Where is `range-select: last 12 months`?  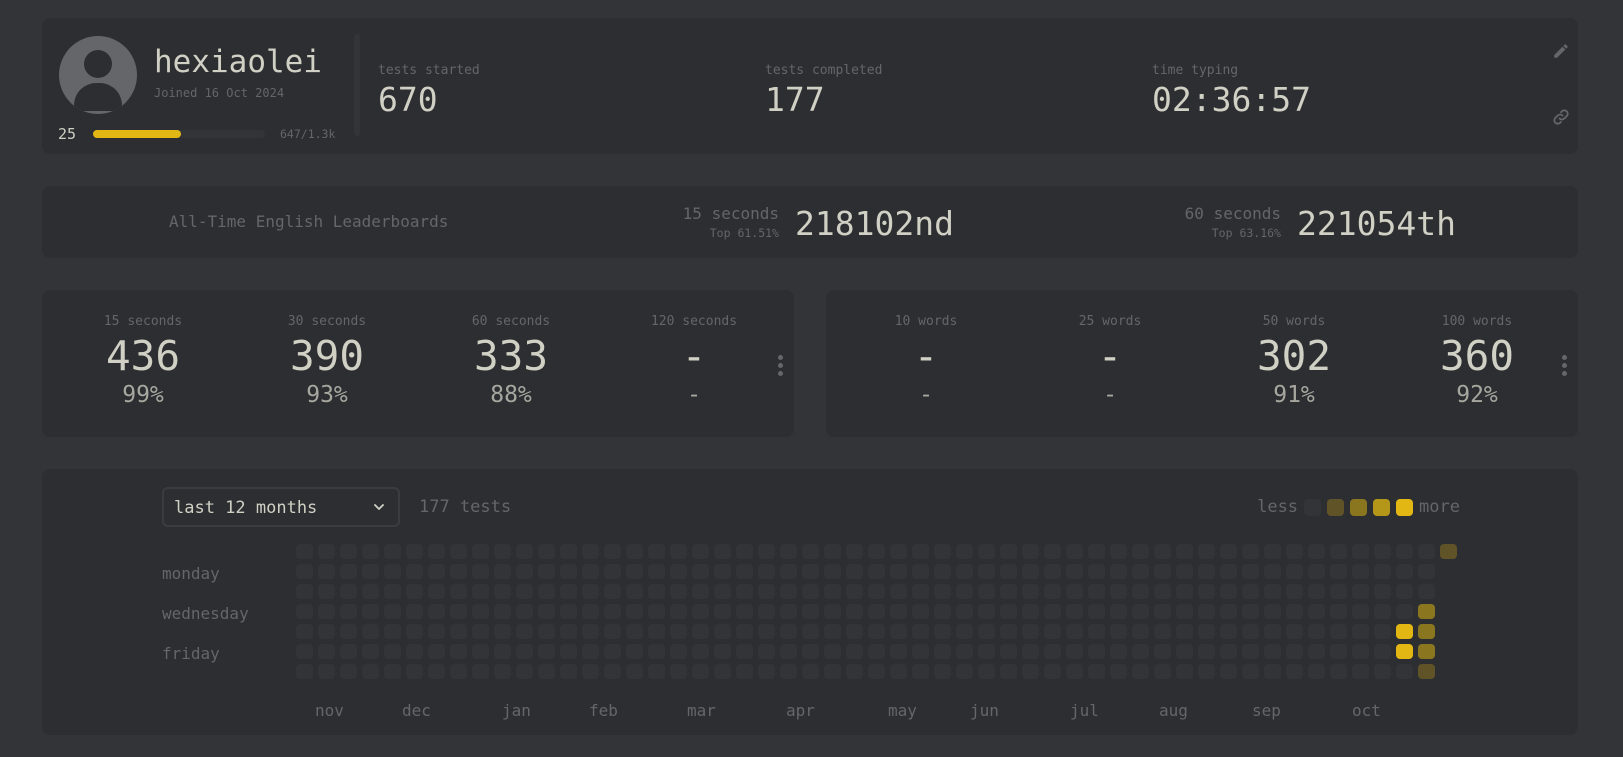
range-select: last 12 months is located at coordinates (281, 507).